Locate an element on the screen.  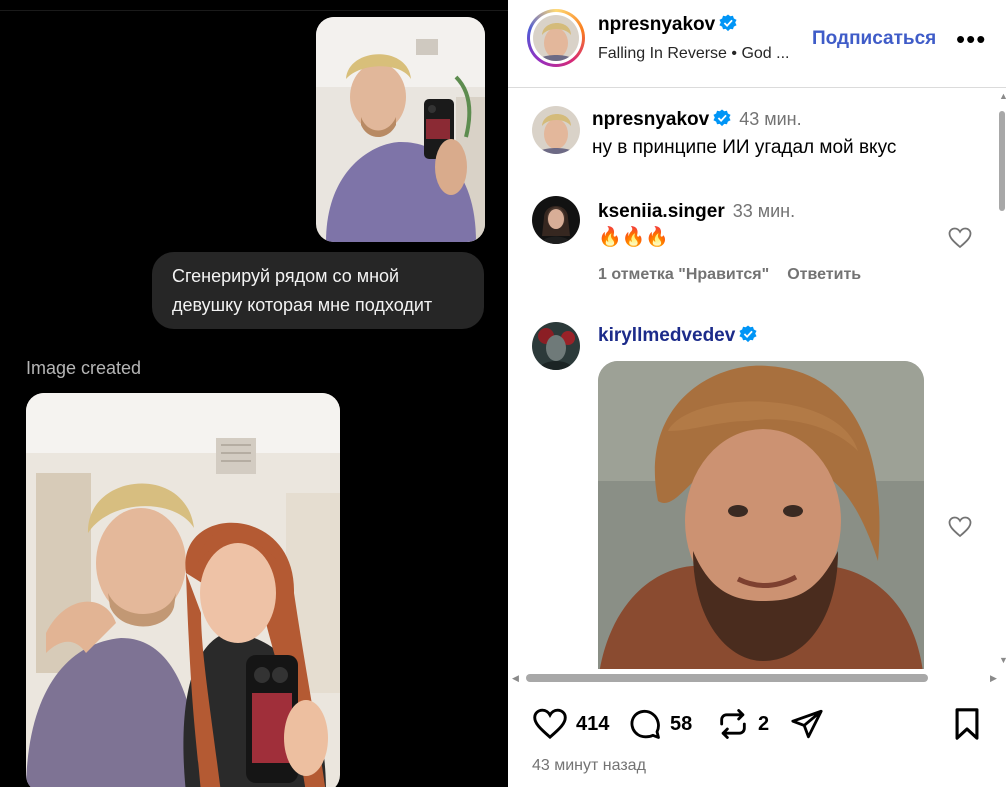
save-button is located at coordinates (967, 724).